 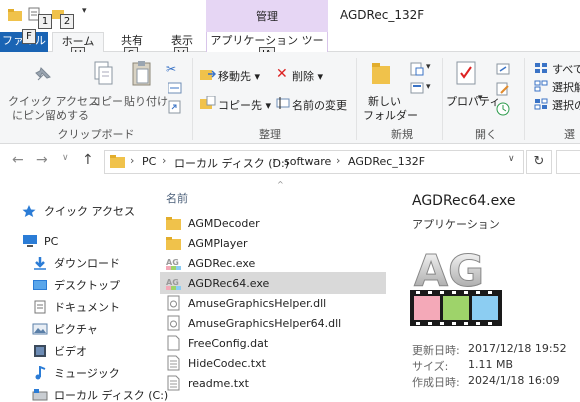 What do you see at coordinates (175, 107) in the screenshot?
I see `paste-shortcut-icon` at bounding box center [175, 107].